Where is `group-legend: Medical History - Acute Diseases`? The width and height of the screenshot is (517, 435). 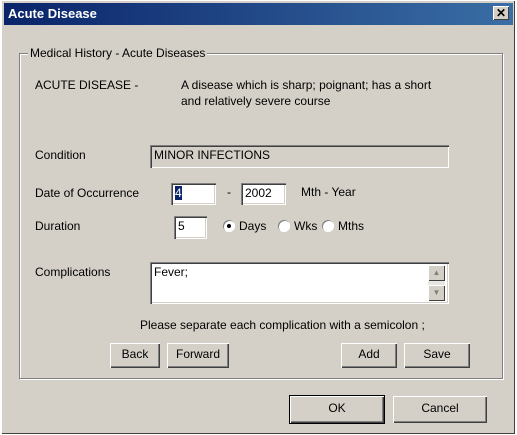 group-legend: Medical History - Acute Diseases is located at coordinates (118, 53).